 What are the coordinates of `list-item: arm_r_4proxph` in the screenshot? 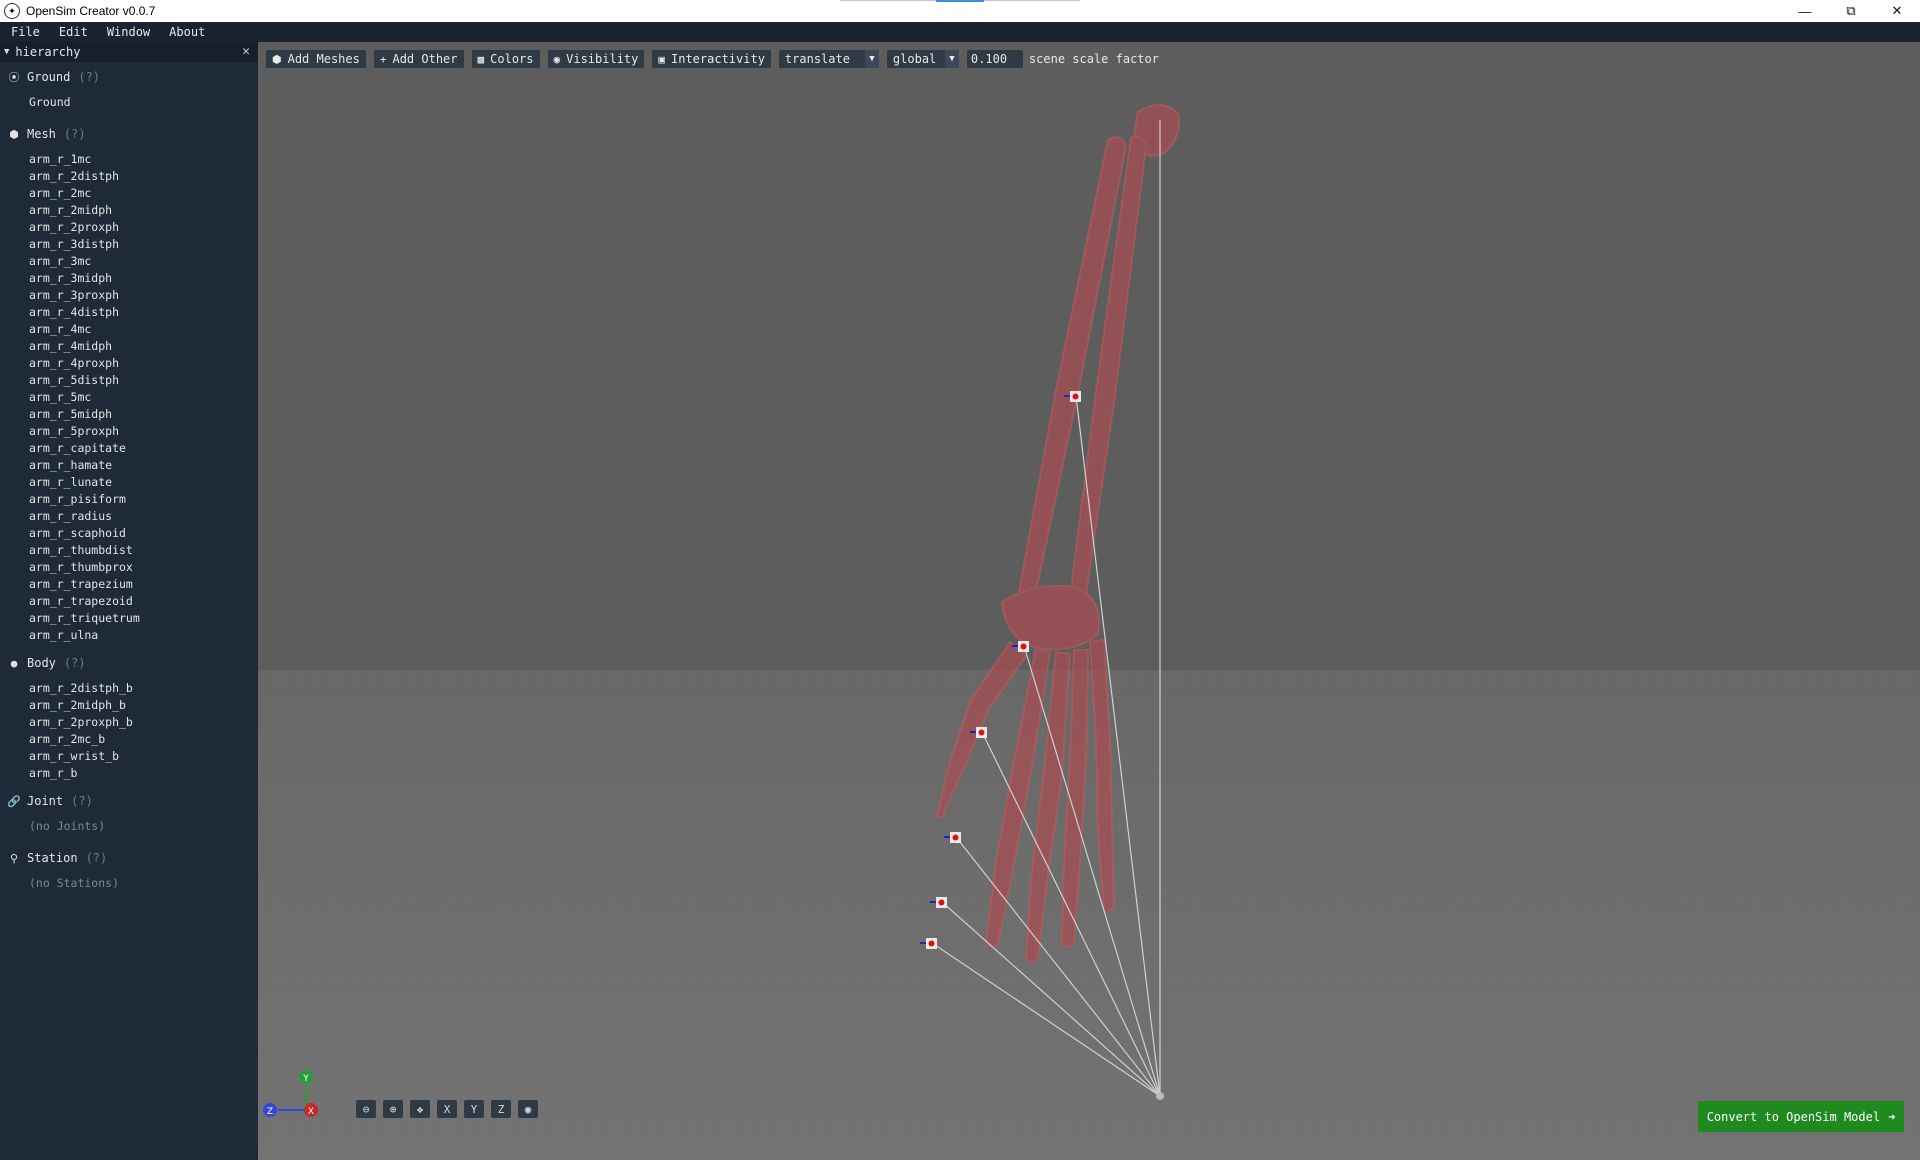 It's located at (143, 363).